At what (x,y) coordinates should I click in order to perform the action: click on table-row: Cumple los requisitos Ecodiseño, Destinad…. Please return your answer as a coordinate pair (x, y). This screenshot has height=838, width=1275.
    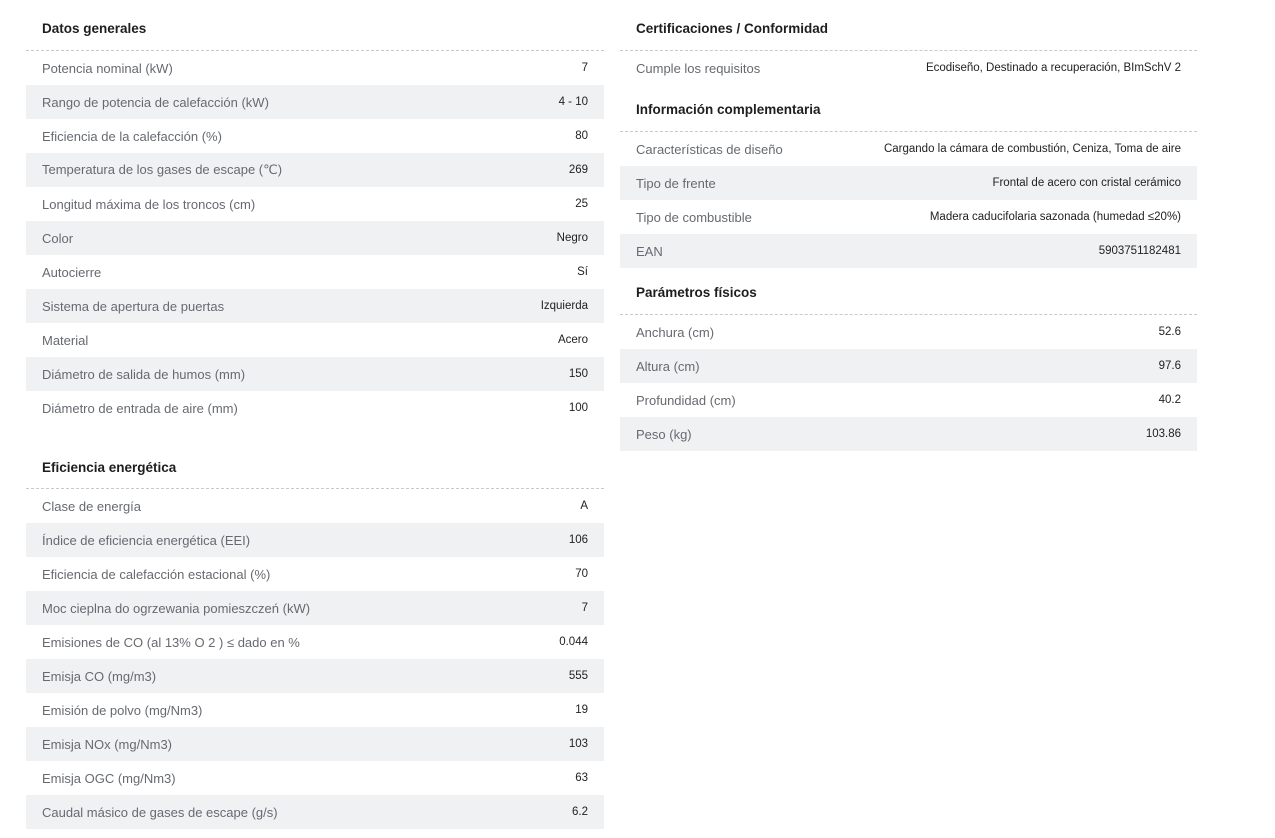
    Looking at the image, I should click on (908, 68).